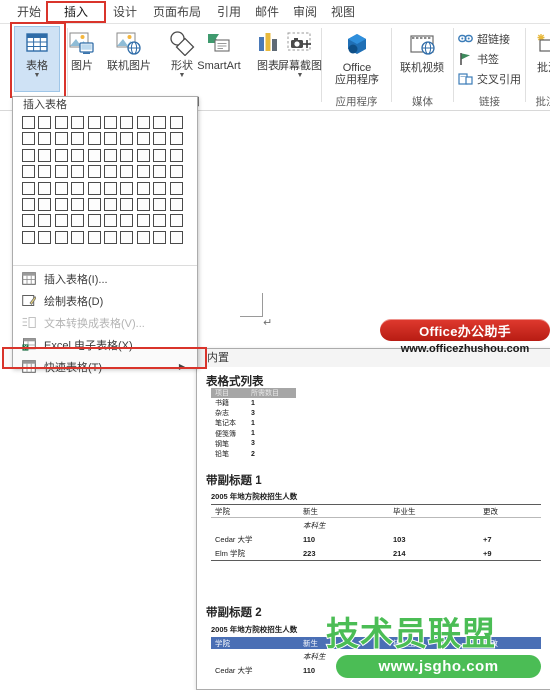 The image size is (550, 690). What do you see at coordinates (484, 38) in the screenshot?
I see `hyperlink-button: 超链接` at bounding box center [484, 38].